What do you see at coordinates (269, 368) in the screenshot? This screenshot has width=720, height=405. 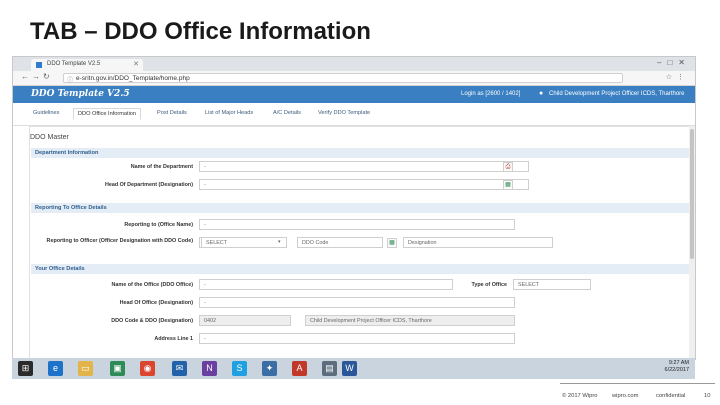 I see `app-icon: ✦` at bounding box center [269, 368].